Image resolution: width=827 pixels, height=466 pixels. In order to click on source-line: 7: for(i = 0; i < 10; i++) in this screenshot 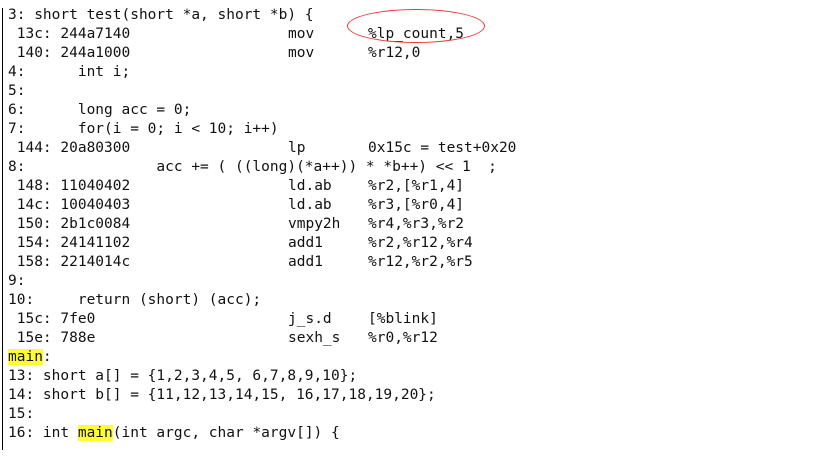, I will do `click(143, 129)`.